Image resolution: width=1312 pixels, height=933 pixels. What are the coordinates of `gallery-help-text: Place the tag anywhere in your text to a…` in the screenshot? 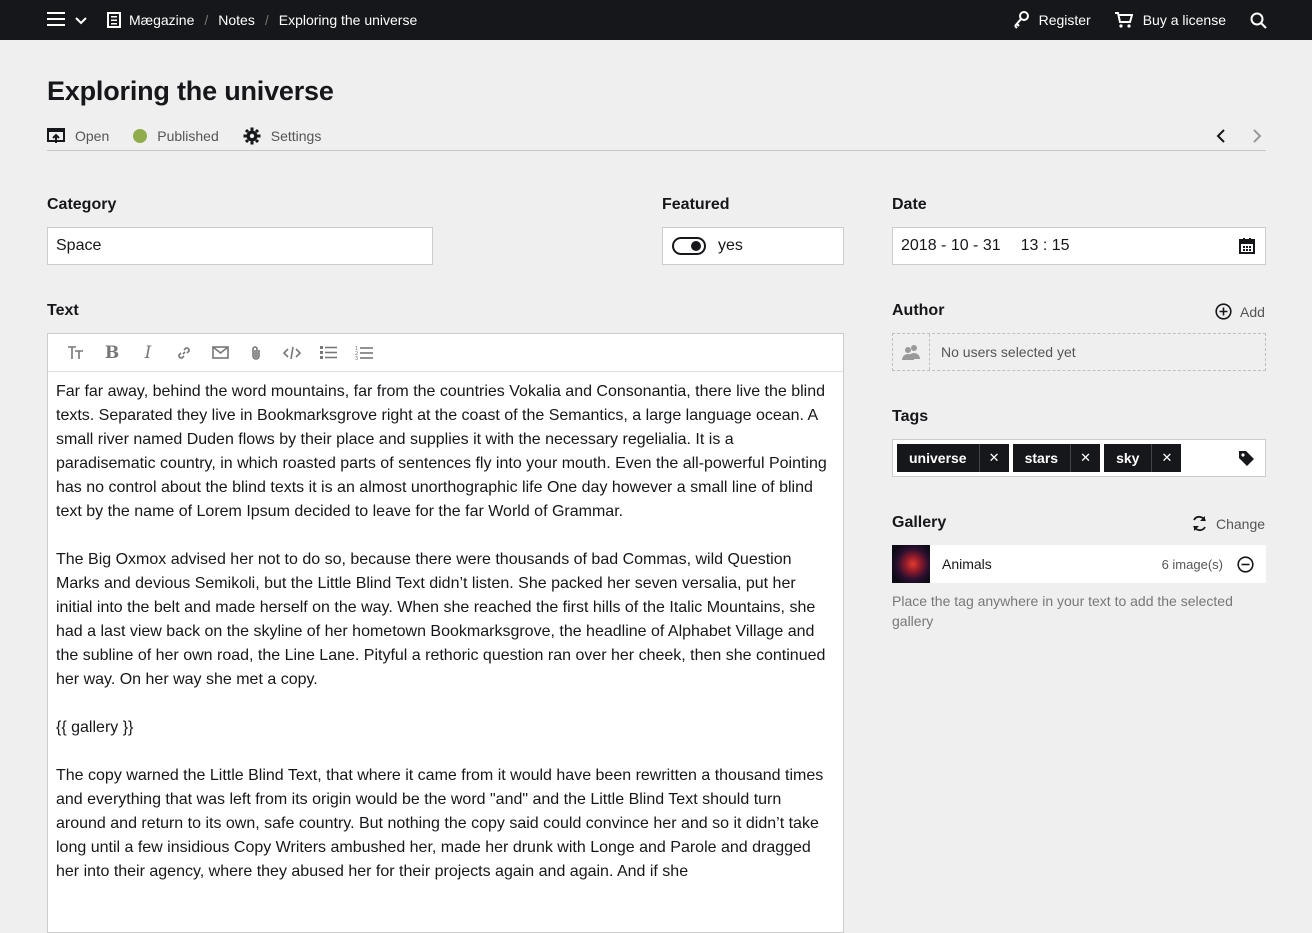 It's located at (1062, 611).